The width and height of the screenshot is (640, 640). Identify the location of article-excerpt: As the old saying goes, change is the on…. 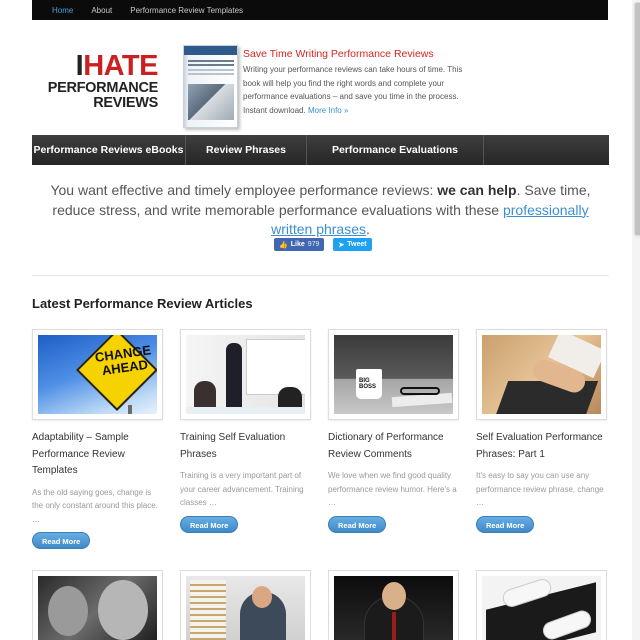
(95, 505).